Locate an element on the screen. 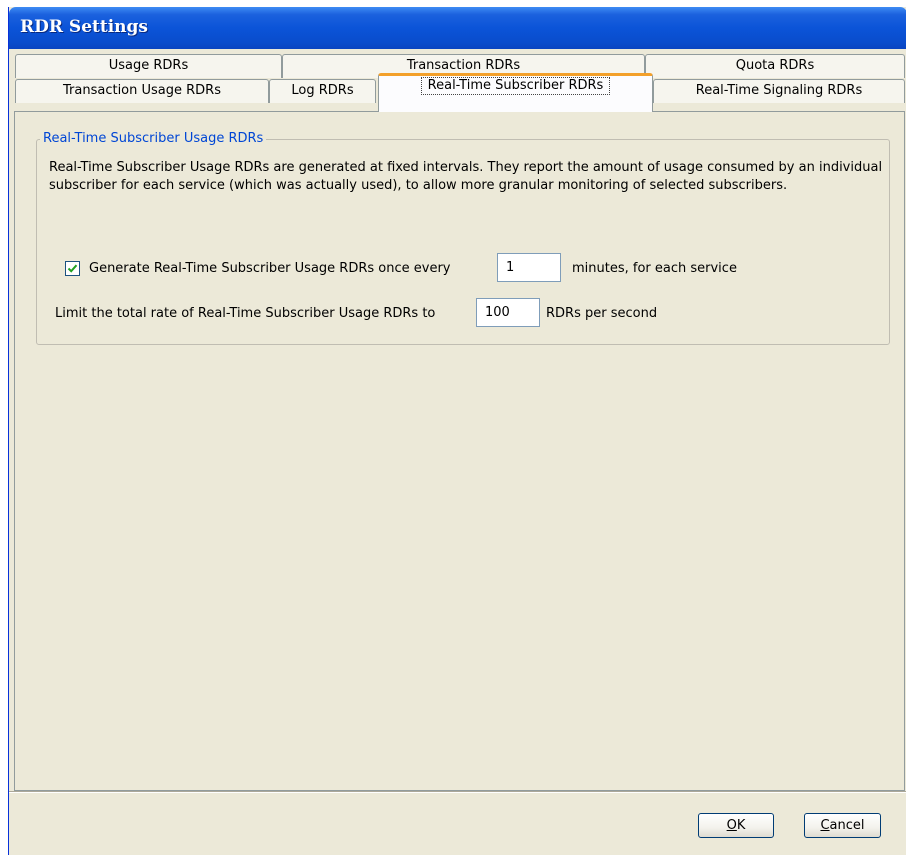 This screenshot has height=855, width=906. ok-label-rest: K is located at coordinates (741, 825).